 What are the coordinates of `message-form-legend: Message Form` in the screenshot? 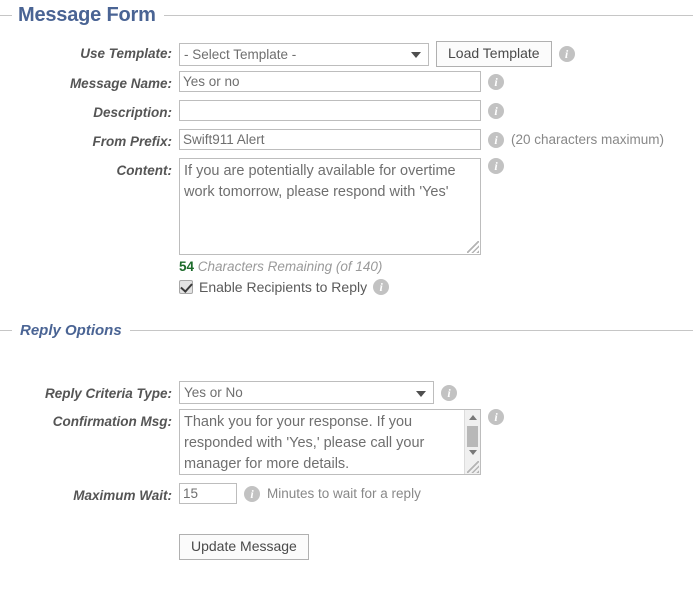 It's located at (346, 15).